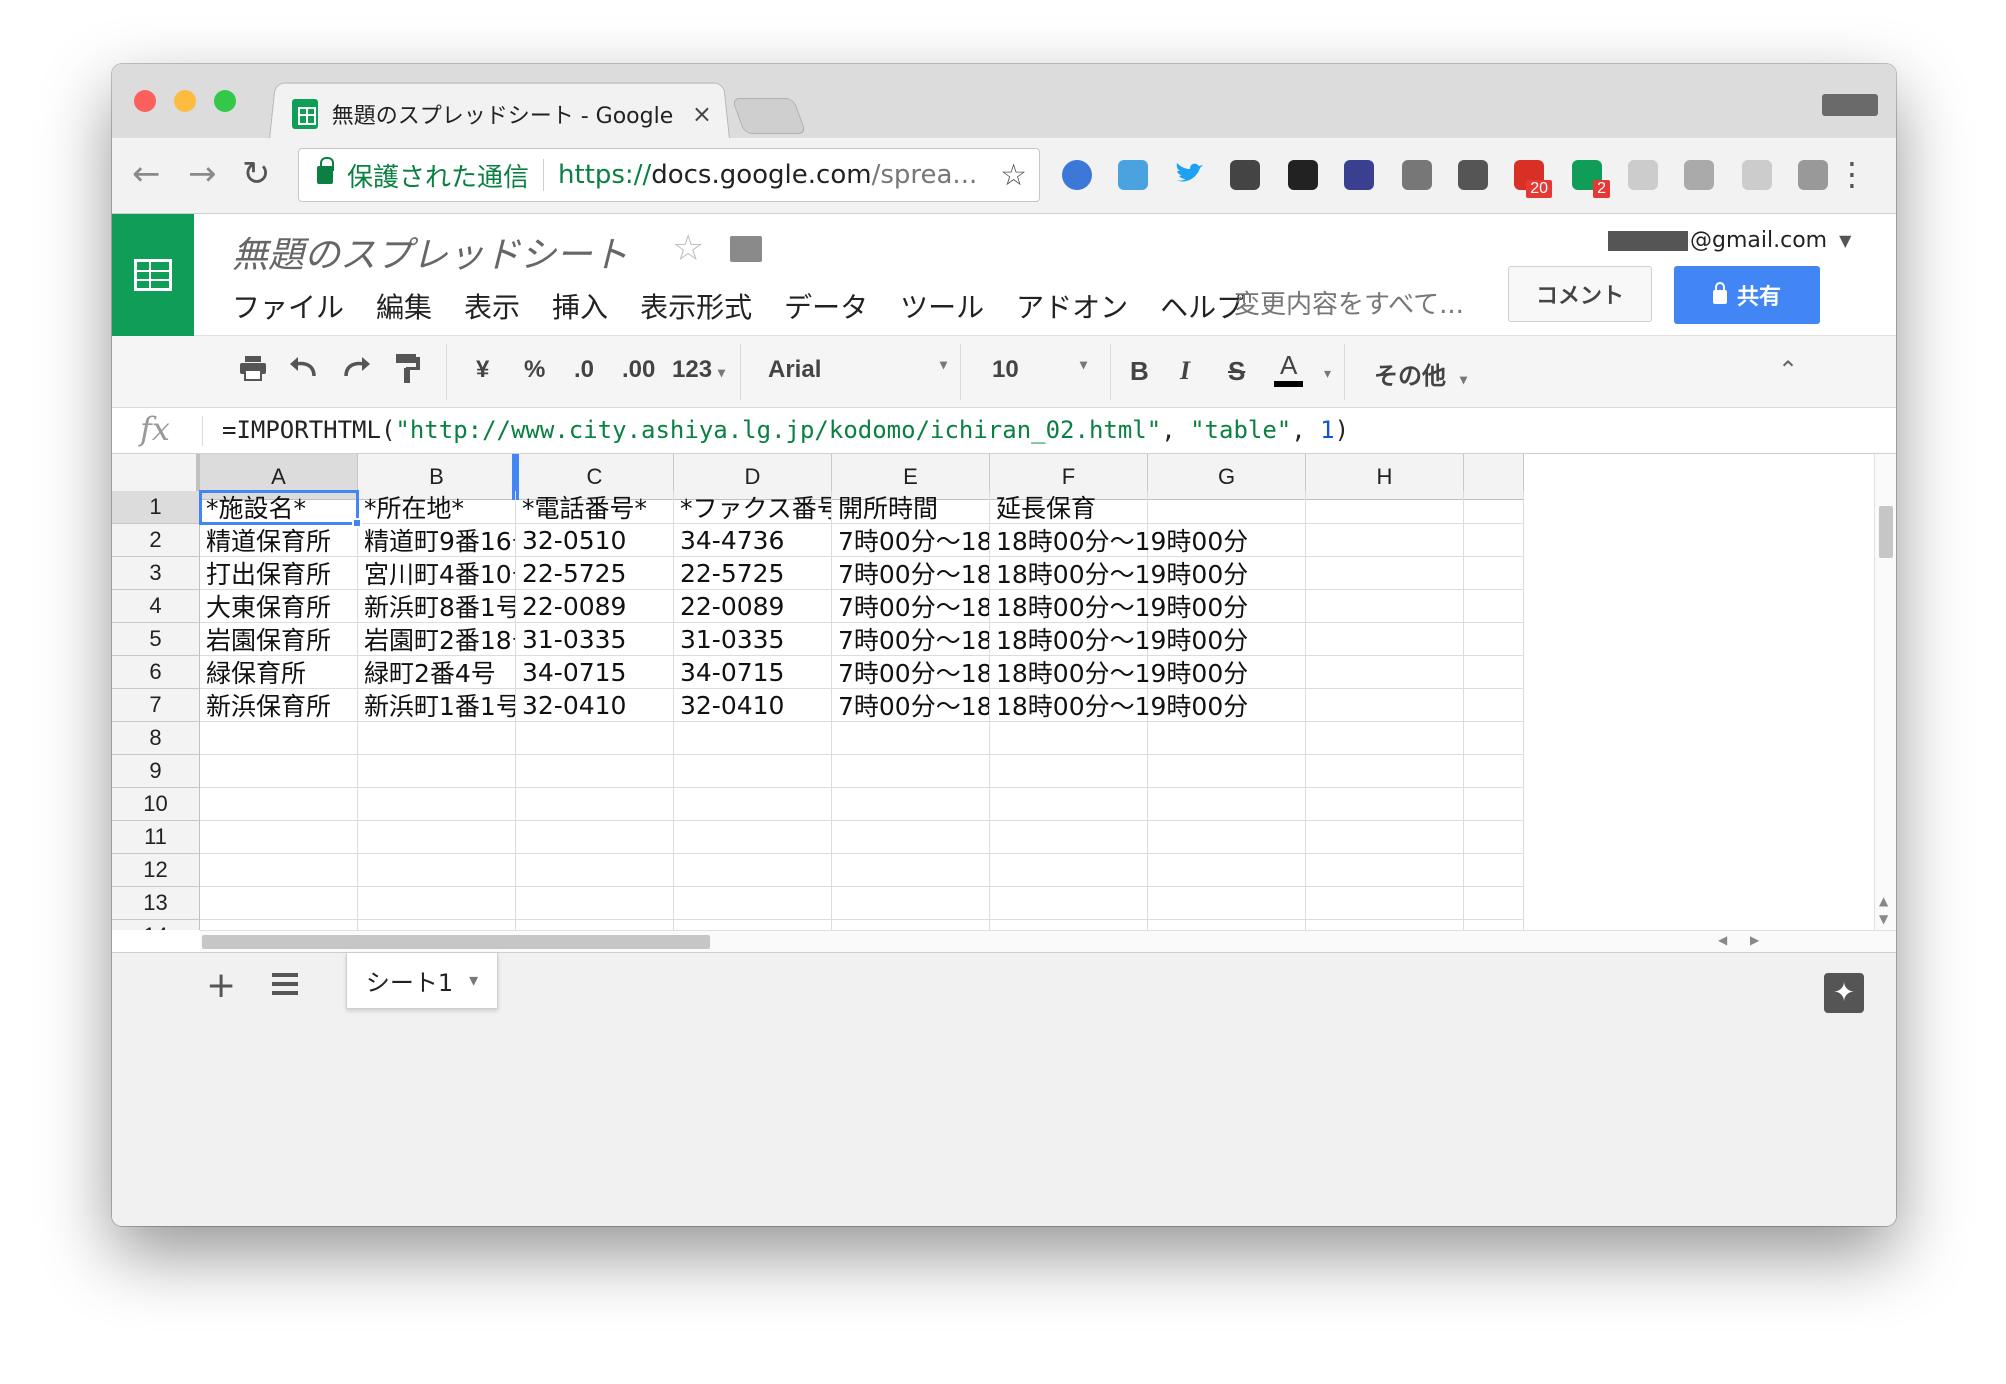 The width and height of the screenshot is (2006, 1384). What do you see at coordinates (638, 370) in the screenshot?
I see `increase-decimal-button: .00` at bounding box center [638, 370].